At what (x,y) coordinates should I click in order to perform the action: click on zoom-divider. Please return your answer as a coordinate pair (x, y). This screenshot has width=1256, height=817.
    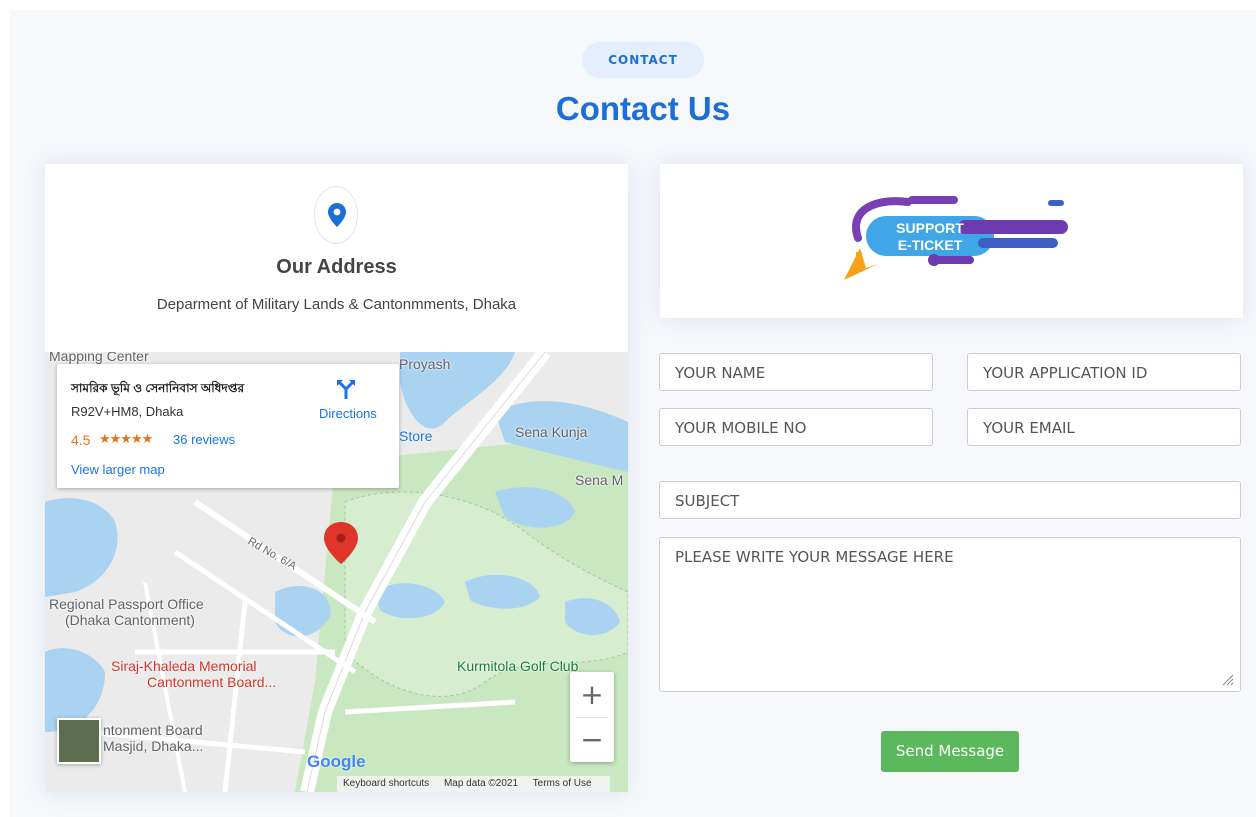
    Looking at the image, I should click on (592, 717).